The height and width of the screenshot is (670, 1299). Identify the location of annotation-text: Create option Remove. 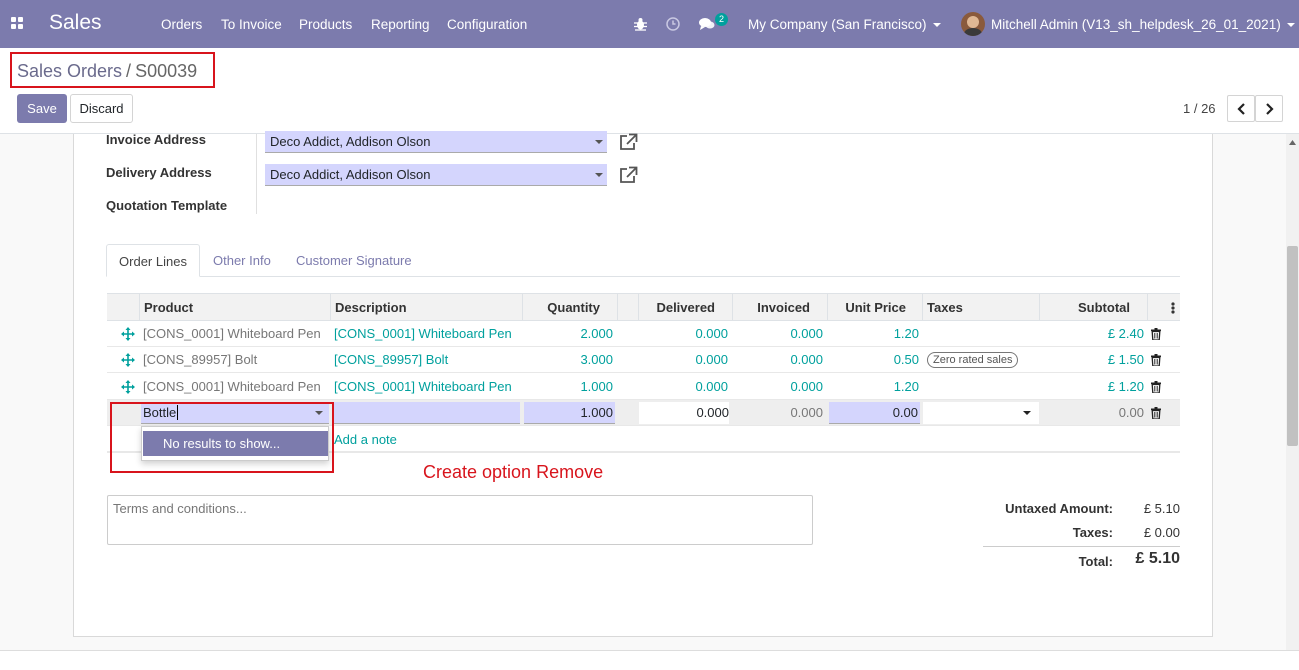
(513, 472).